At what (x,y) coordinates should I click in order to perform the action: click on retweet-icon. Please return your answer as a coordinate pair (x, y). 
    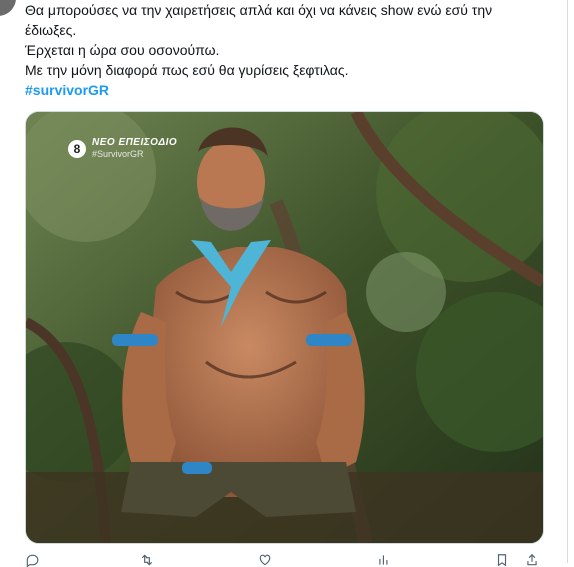
    Looking at the image, I should click on (147, 560).